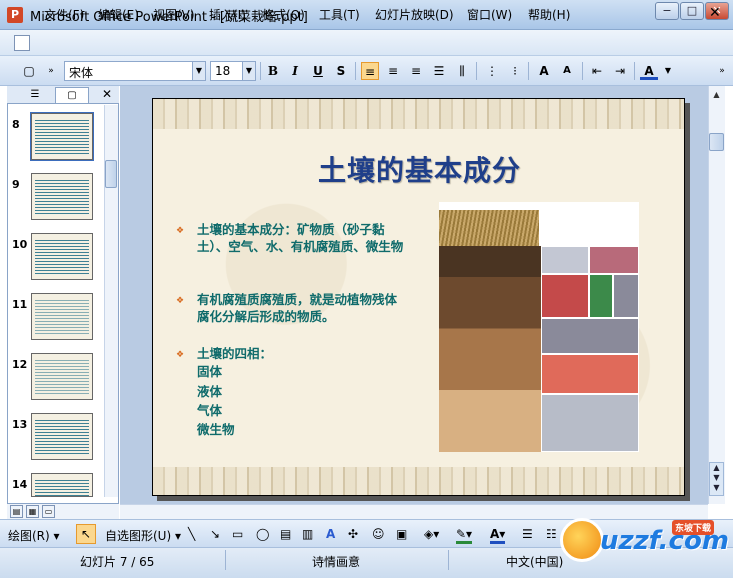  Describe the element at coordinates (448, 560) in the screenshot. I see `status-separator` at that location.